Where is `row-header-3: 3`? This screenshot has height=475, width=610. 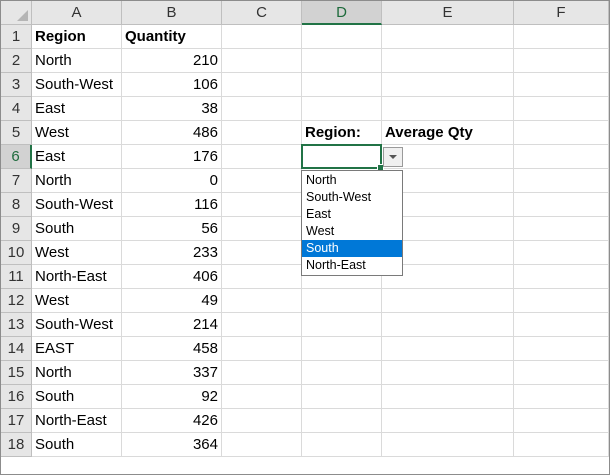 row-header-3: 3 is located at coordinates (16, 85).